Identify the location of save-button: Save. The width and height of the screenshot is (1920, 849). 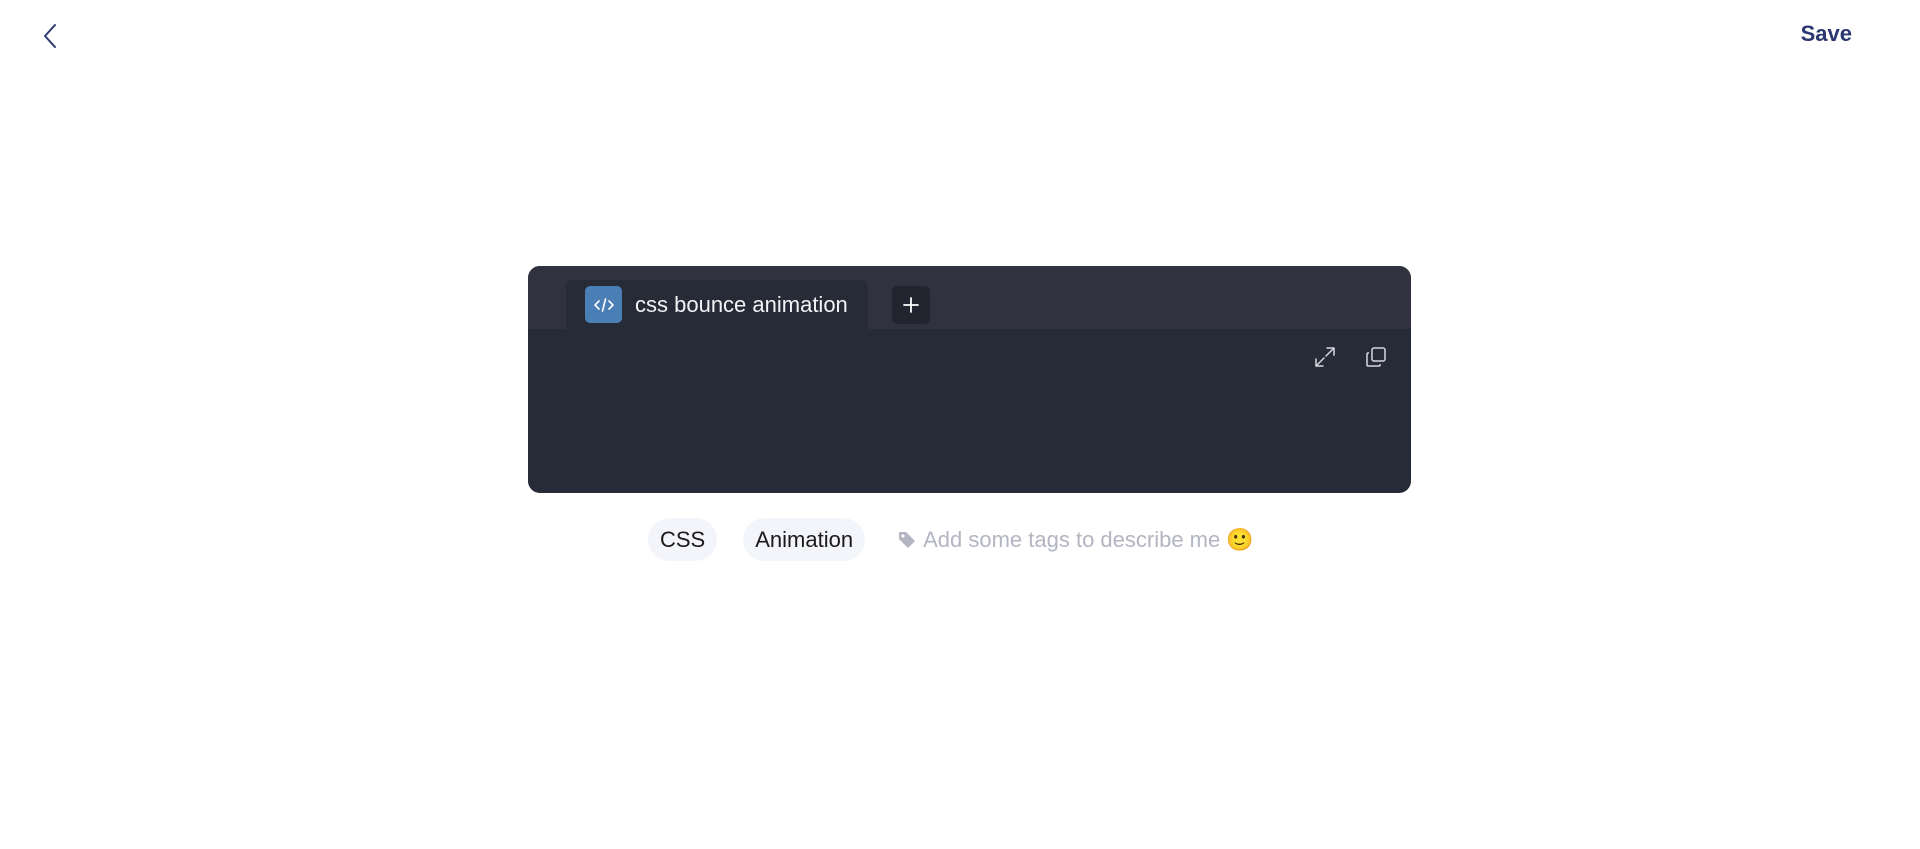
(1826, 34).